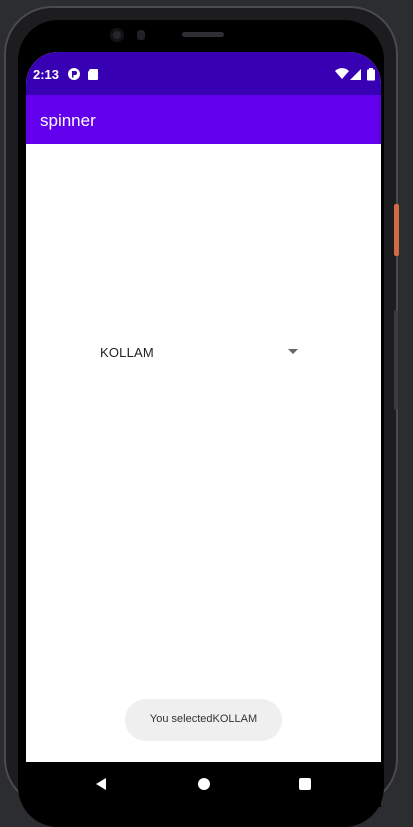  I want to click on dropdown-arrow-icon, so click(293, 351).